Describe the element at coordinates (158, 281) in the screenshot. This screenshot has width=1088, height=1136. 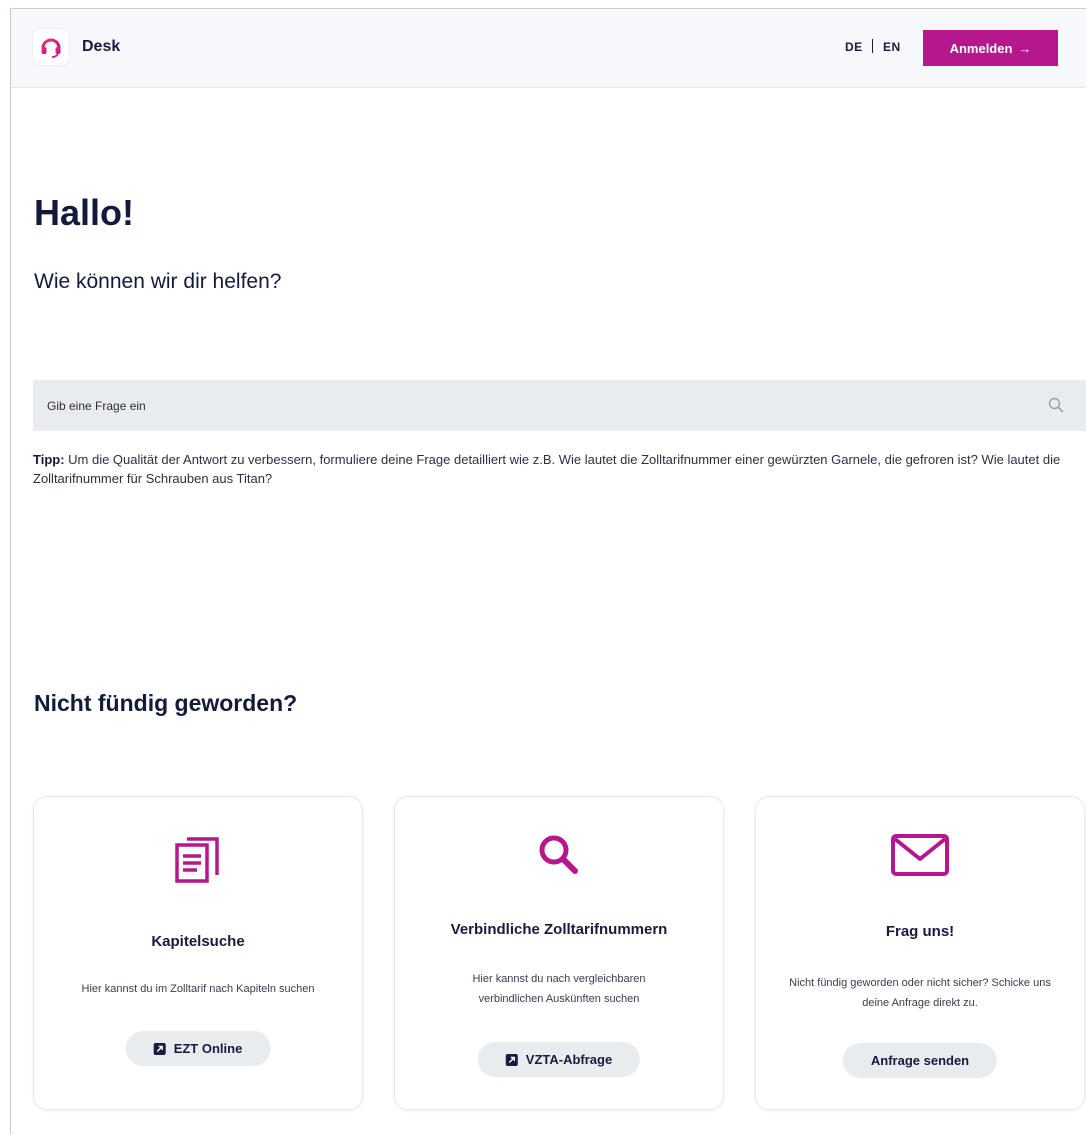
I see `page-subtitle: Wie können wir dir helfen?` at that location.